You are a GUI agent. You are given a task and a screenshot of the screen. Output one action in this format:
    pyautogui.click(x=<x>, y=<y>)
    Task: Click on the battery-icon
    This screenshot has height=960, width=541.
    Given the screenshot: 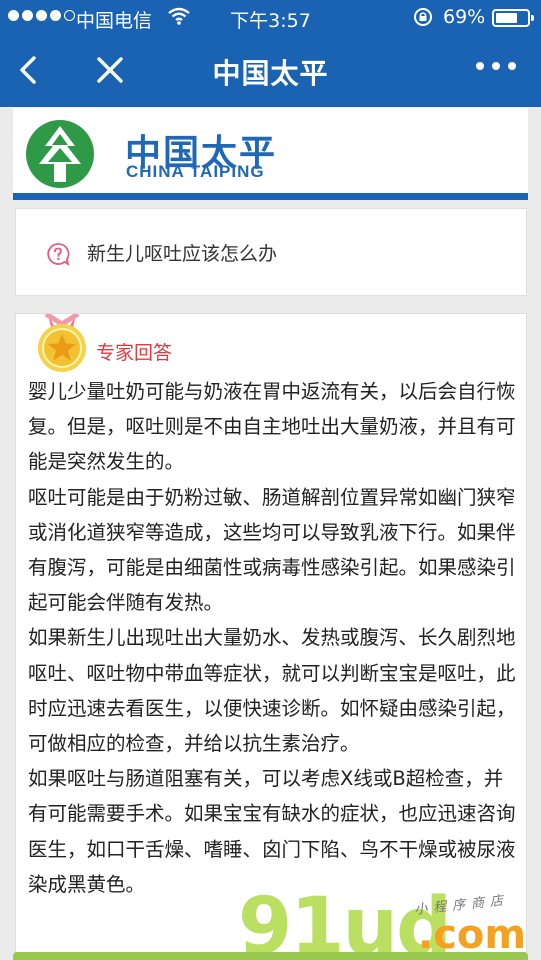 What is the action you would take?
    pyautogui.click(x=513, y=18)
    